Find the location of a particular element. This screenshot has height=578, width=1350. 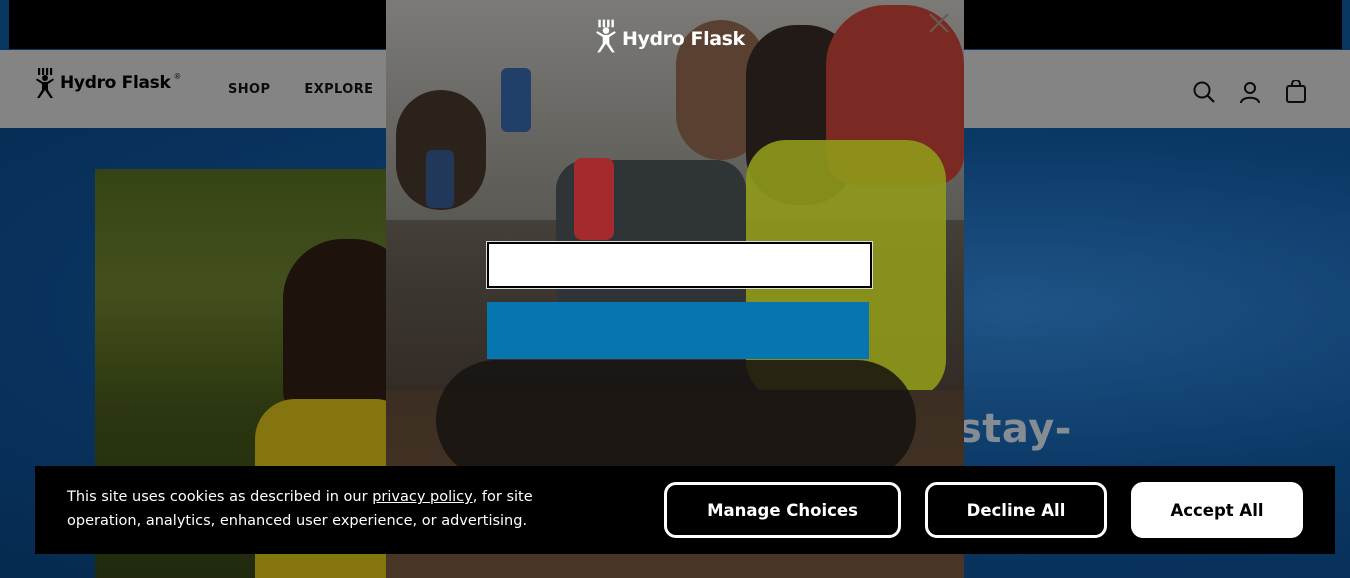

modal-logo-text: Hydro Flask is located at coordinates (683, 38).